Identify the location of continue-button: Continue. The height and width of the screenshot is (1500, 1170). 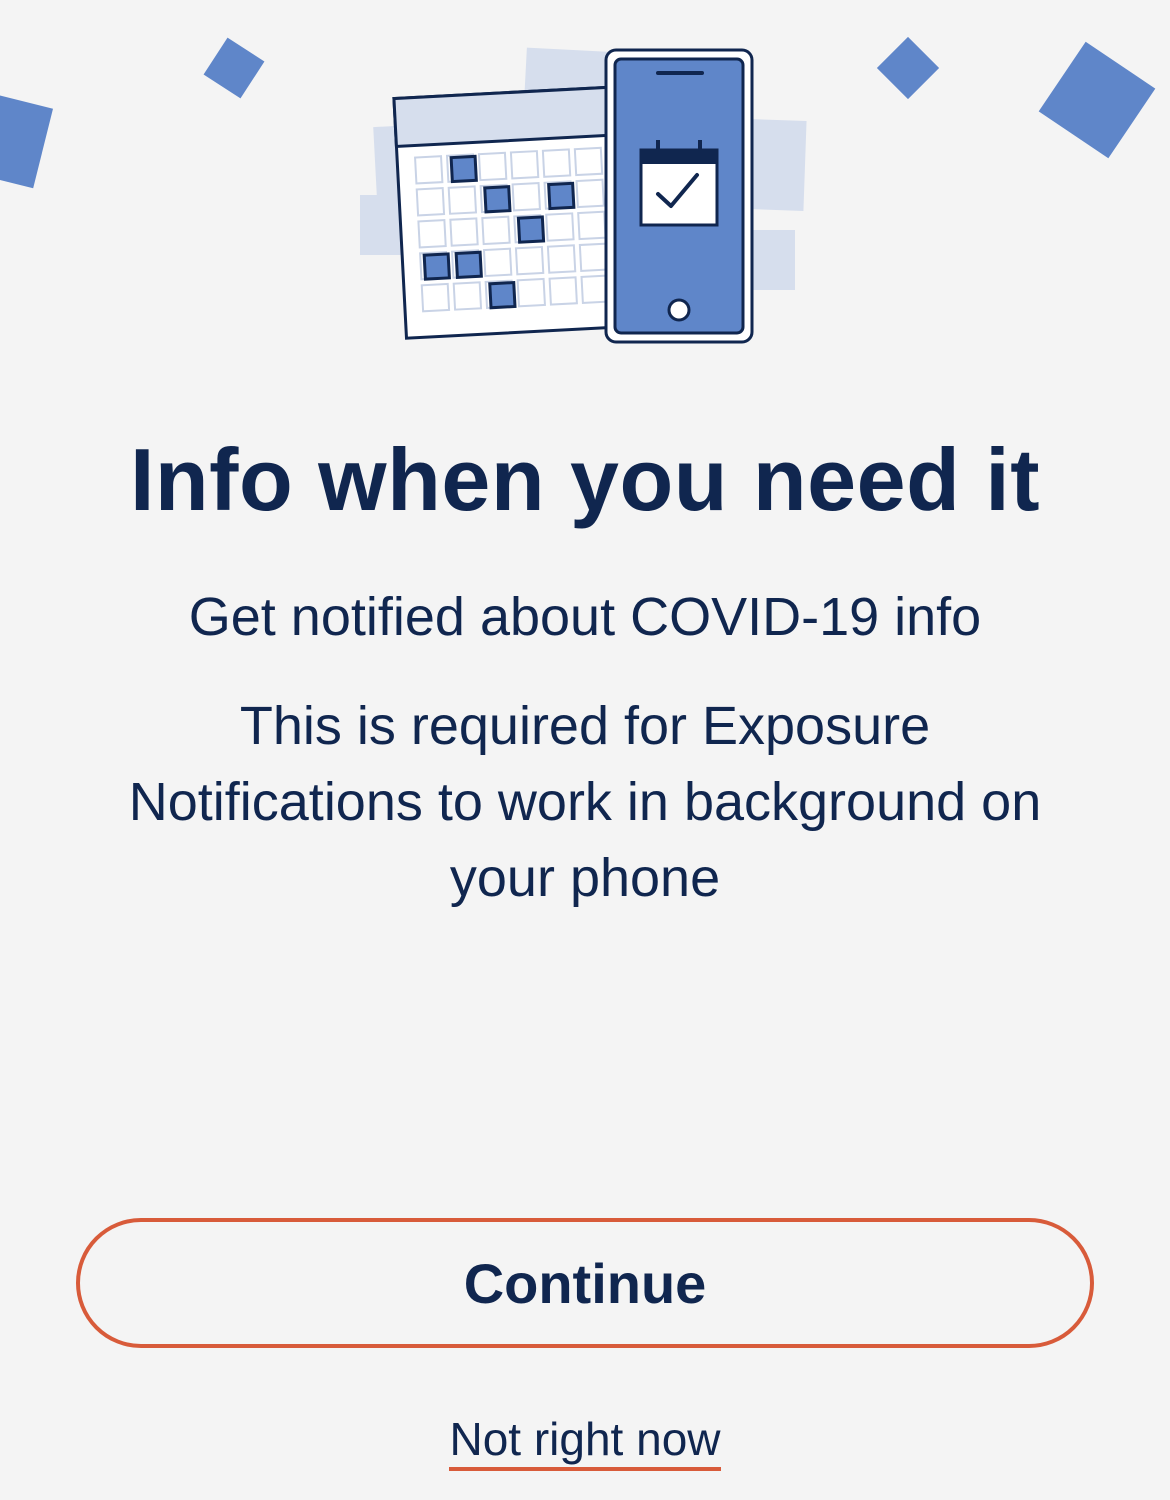
(585, 1283).